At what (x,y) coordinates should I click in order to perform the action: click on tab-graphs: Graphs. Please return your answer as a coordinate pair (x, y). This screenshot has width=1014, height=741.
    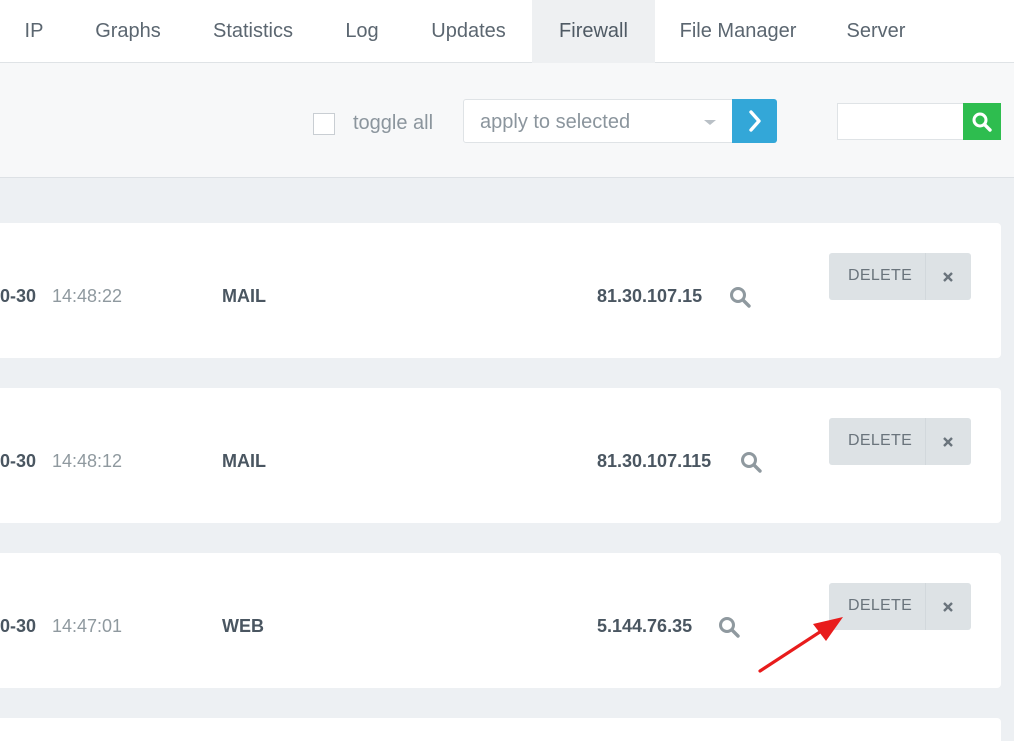
    Looking at the image, I should click on (128, 31).